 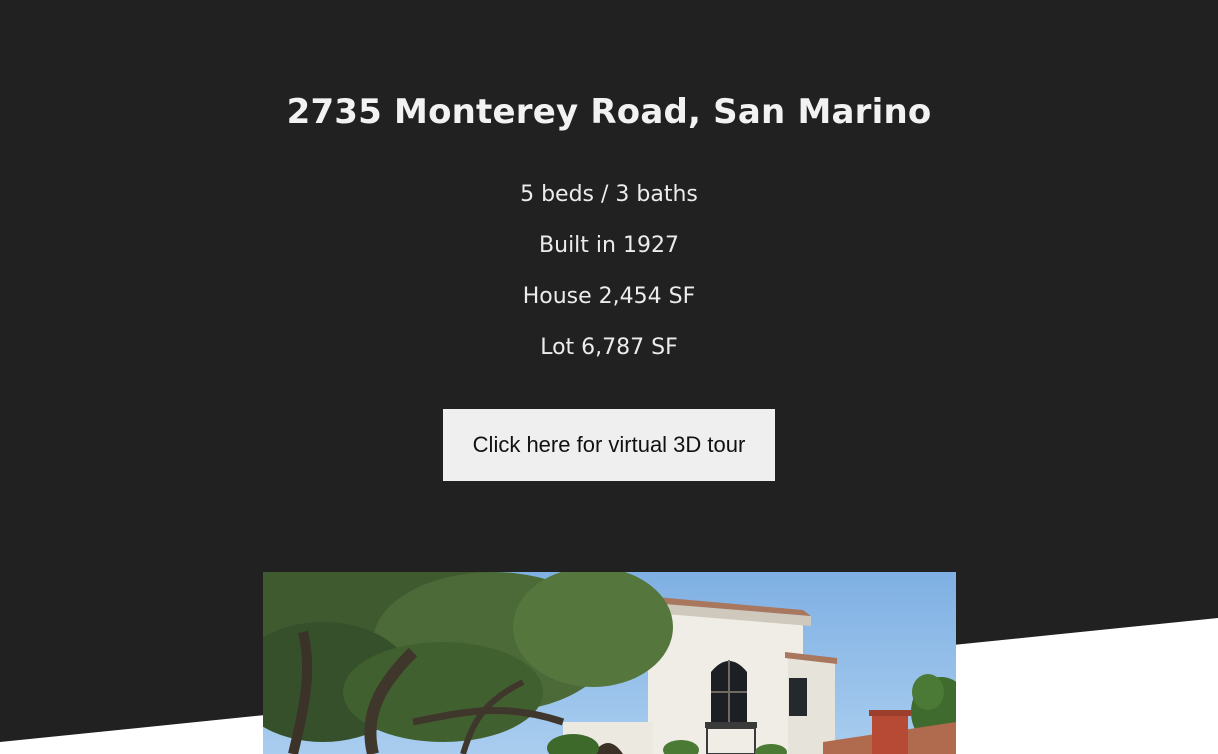 I want to click on house-photo-illustration, so click(x=609, y=663).